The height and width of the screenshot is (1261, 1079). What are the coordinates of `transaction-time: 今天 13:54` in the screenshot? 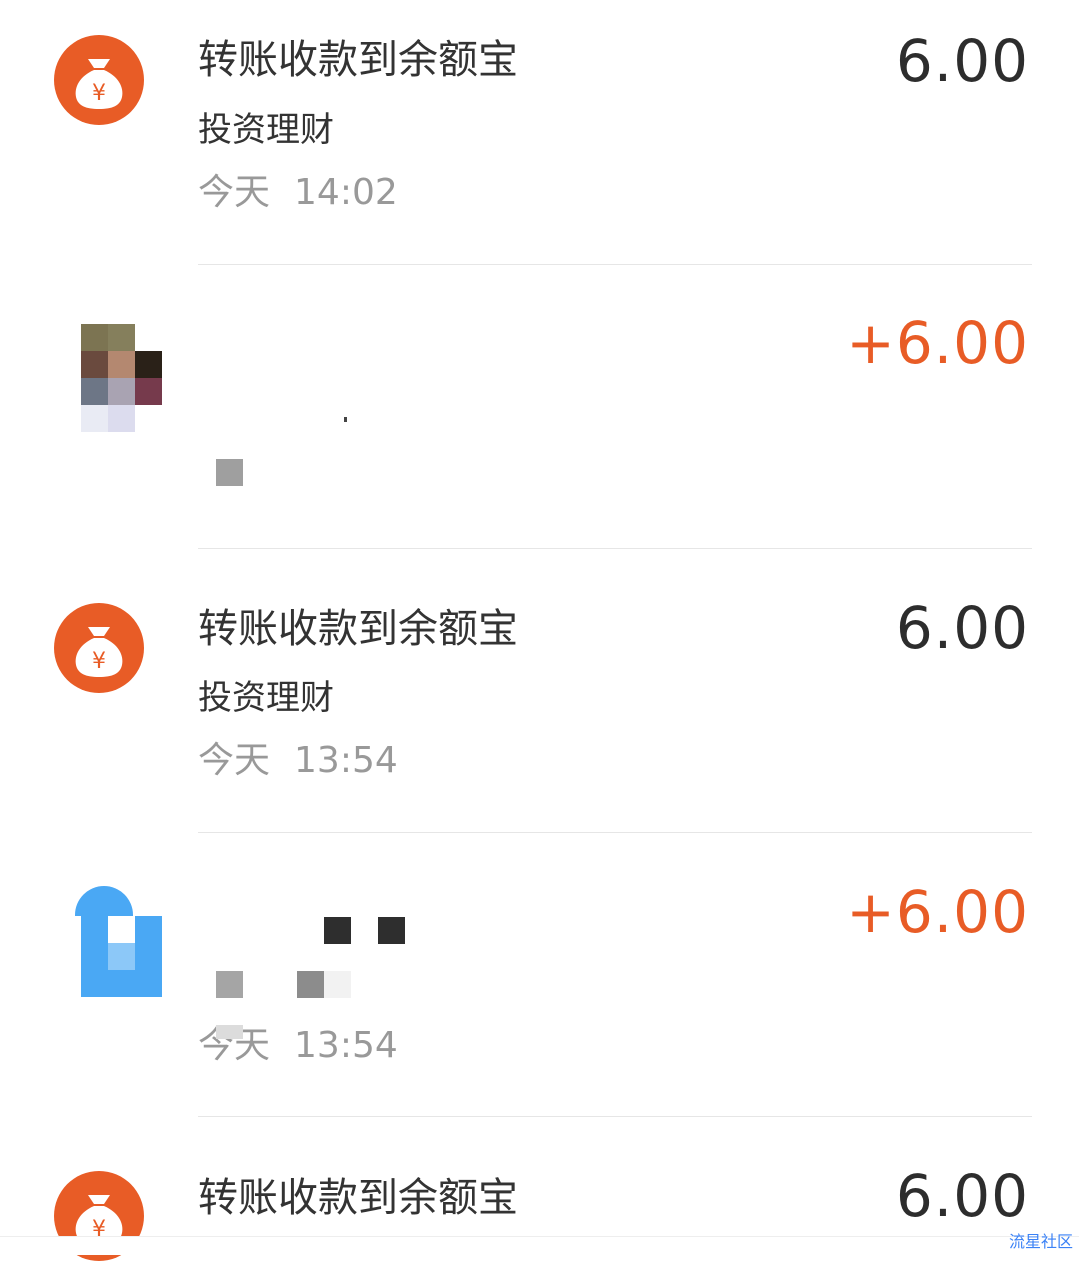 It's located at (298, 761).